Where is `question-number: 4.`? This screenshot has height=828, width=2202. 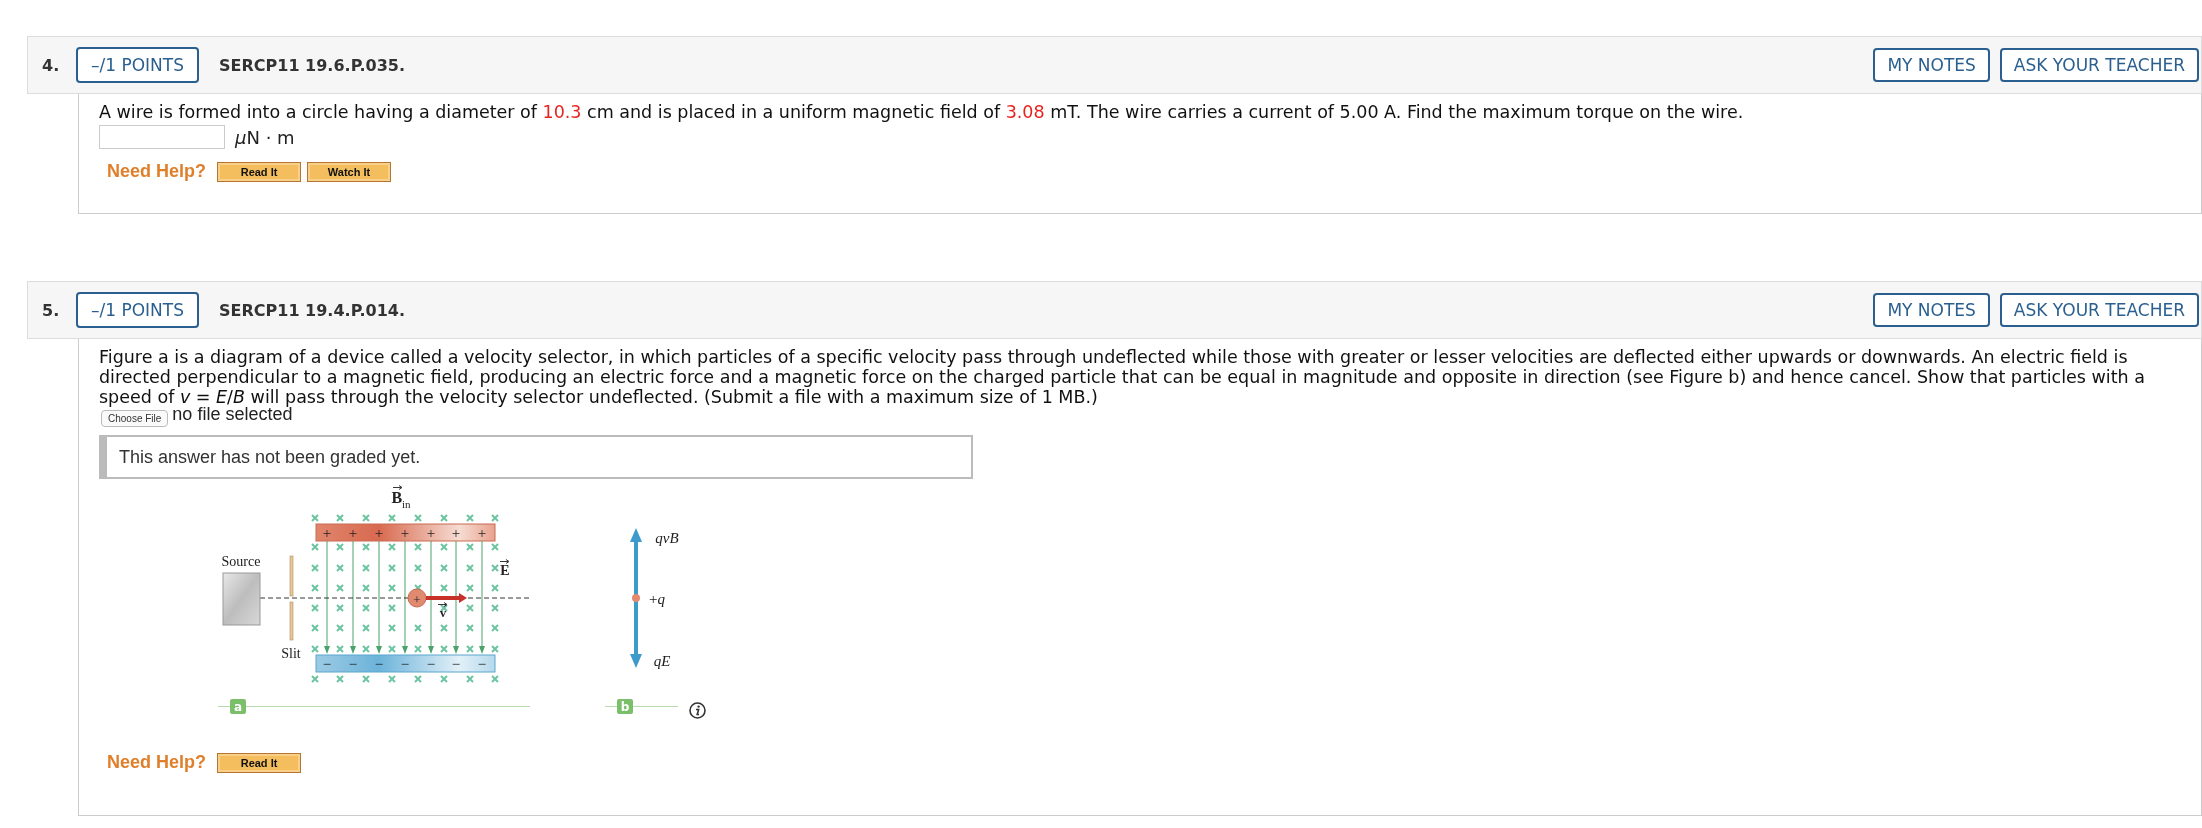 question-number: 4. is located at coordinates (51, 65).